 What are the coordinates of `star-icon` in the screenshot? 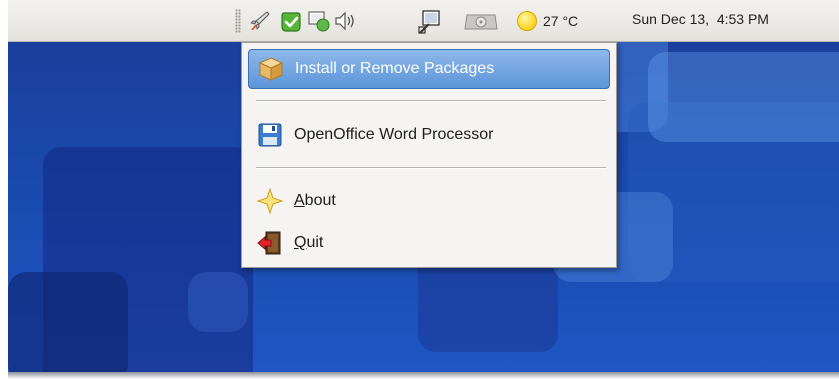 It's located at (270, 201).